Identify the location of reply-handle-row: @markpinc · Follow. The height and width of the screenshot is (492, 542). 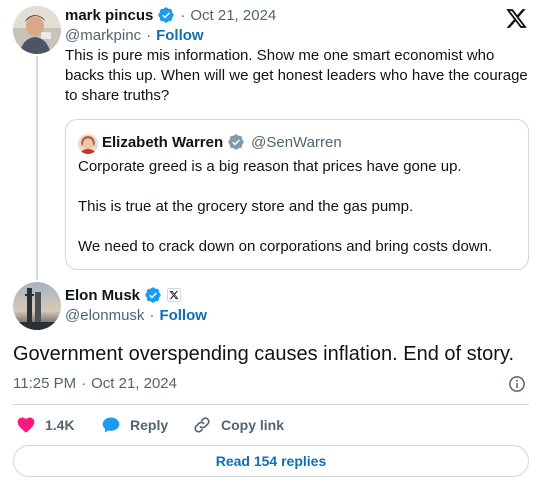
(134, 35).